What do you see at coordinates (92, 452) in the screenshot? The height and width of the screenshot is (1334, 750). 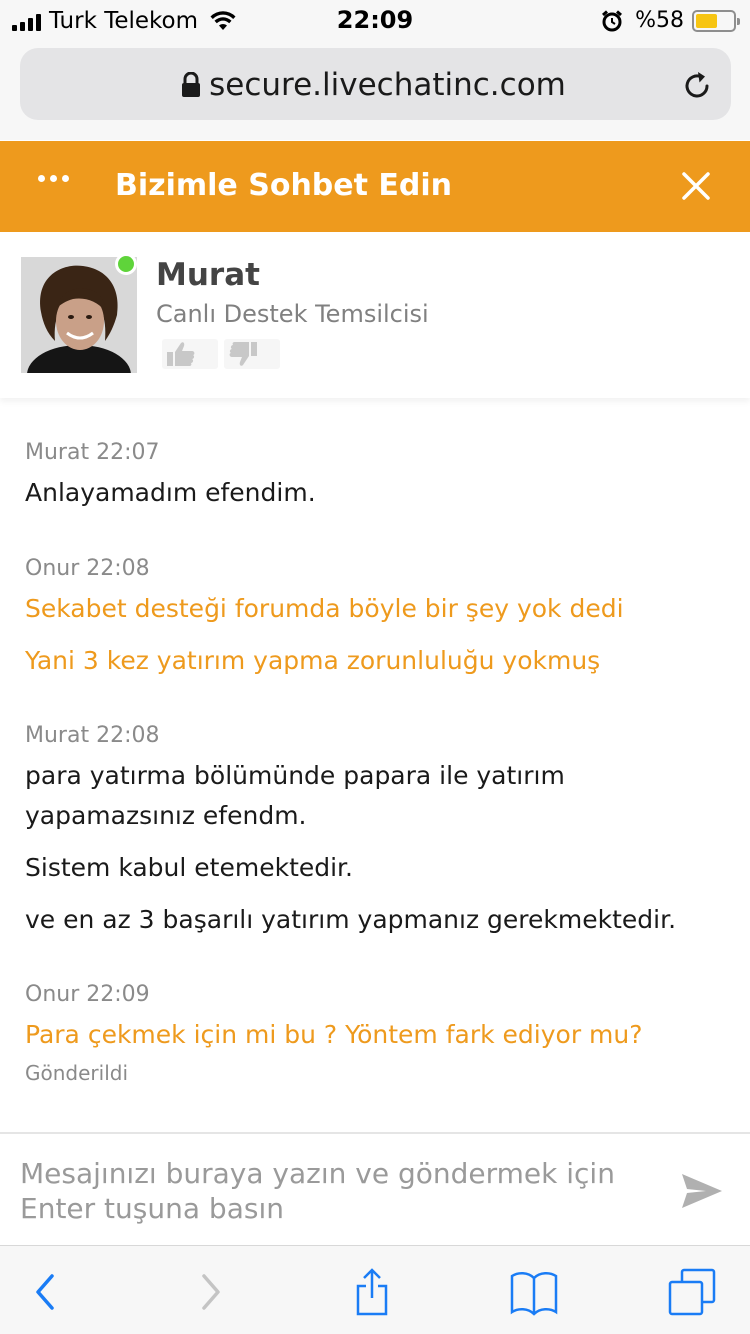 I see `message-meta: Murat 22:07` at bounding box center [92, 452].